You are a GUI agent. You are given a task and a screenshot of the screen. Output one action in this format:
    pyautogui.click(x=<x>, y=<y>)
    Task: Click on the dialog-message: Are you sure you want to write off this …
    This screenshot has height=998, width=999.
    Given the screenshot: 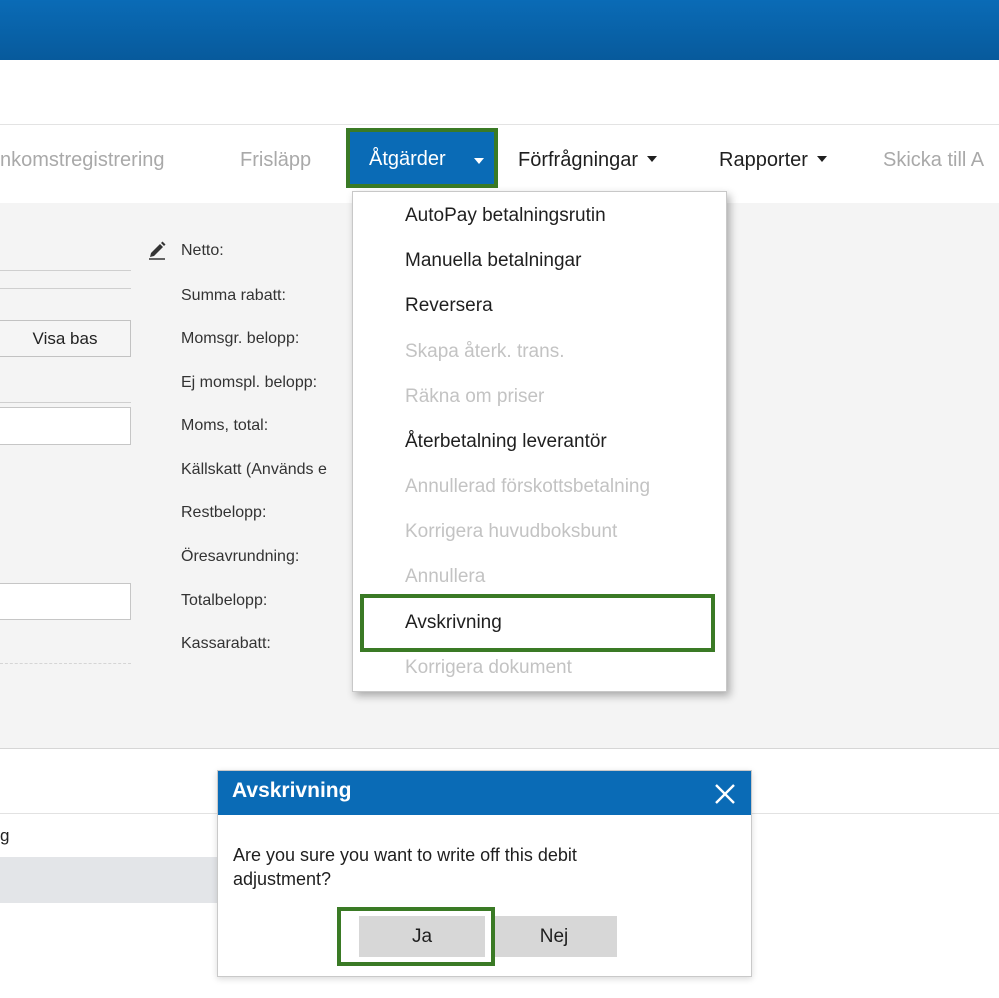 What is the action you would take?
    pyautogui.click(x=405, y=867)
    